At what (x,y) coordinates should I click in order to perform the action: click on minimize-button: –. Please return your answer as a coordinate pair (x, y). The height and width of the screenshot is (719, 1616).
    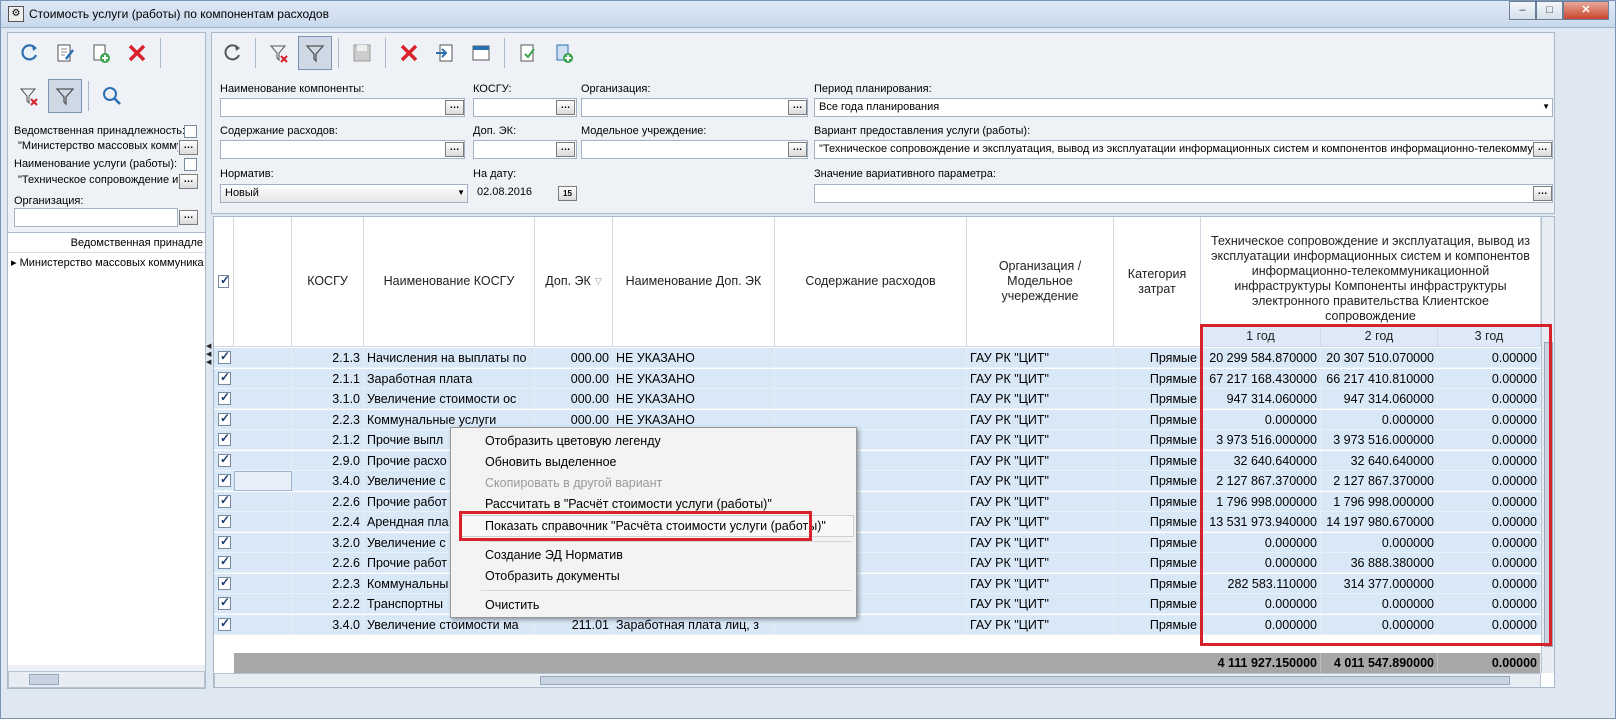
    Looking at the image, I should click on (1522, 10).